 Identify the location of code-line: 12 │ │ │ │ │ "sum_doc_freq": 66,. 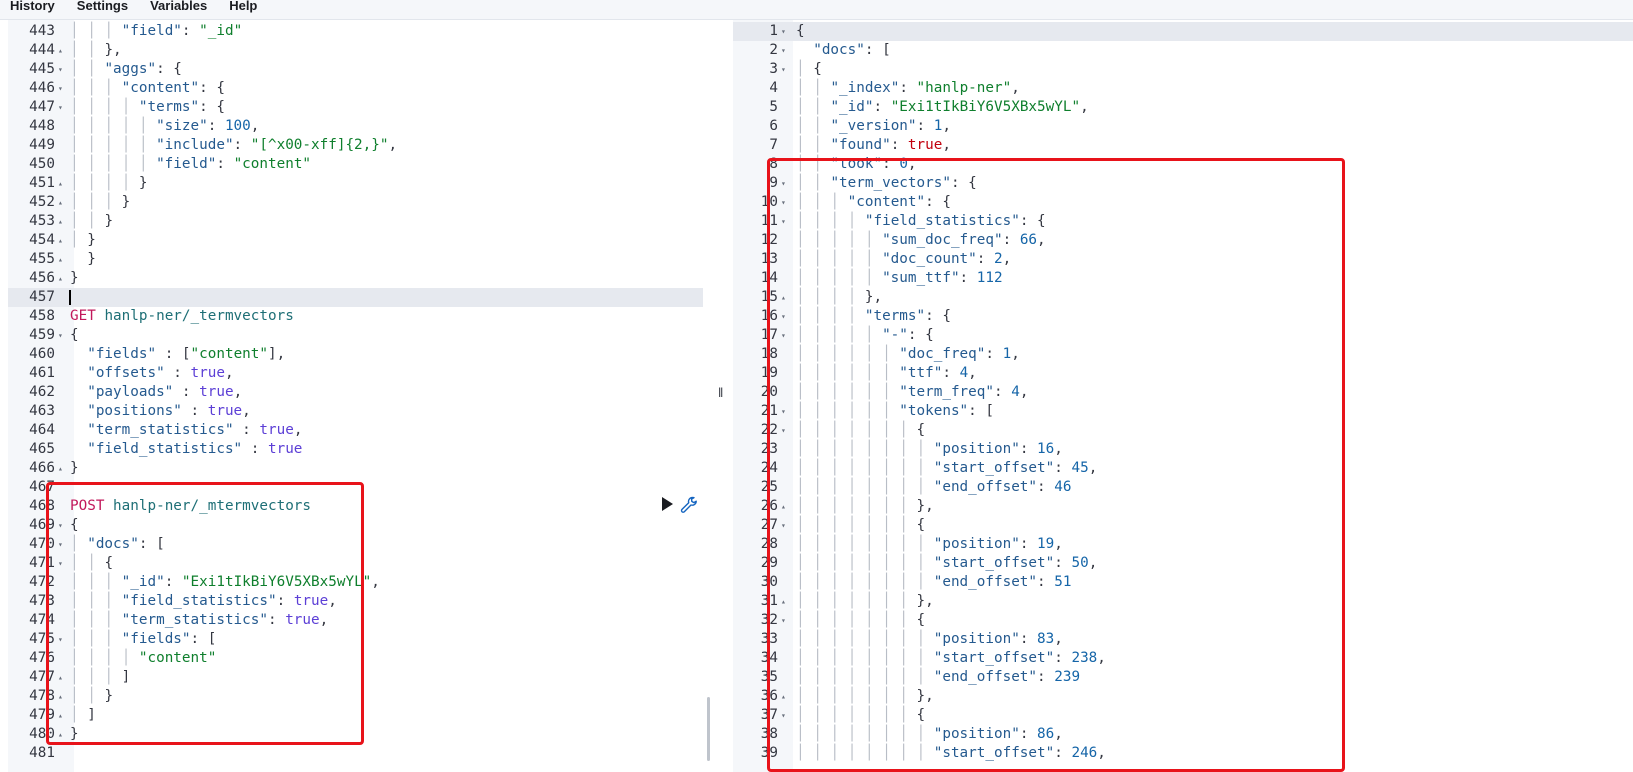
(1183, 240).